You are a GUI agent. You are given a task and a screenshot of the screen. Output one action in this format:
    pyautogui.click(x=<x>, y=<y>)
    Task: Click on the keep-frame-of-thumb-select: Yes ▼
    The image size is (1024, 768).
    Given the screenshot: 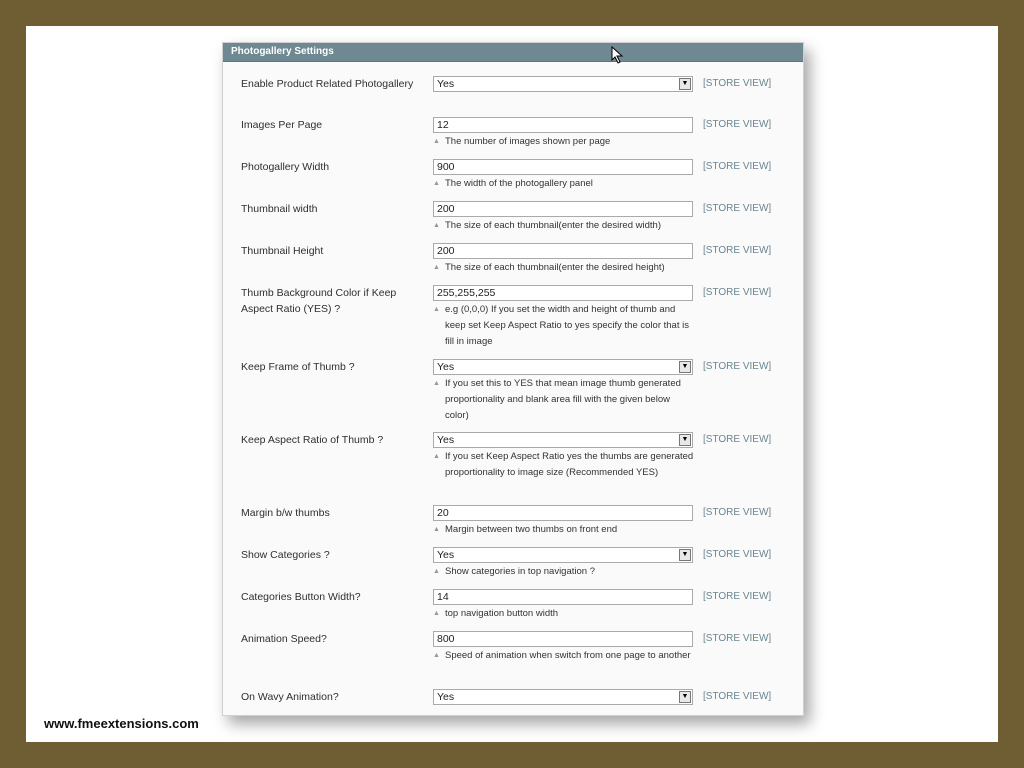 What is the action you would take?
    pyautogui.click(x=563, y=367)
    